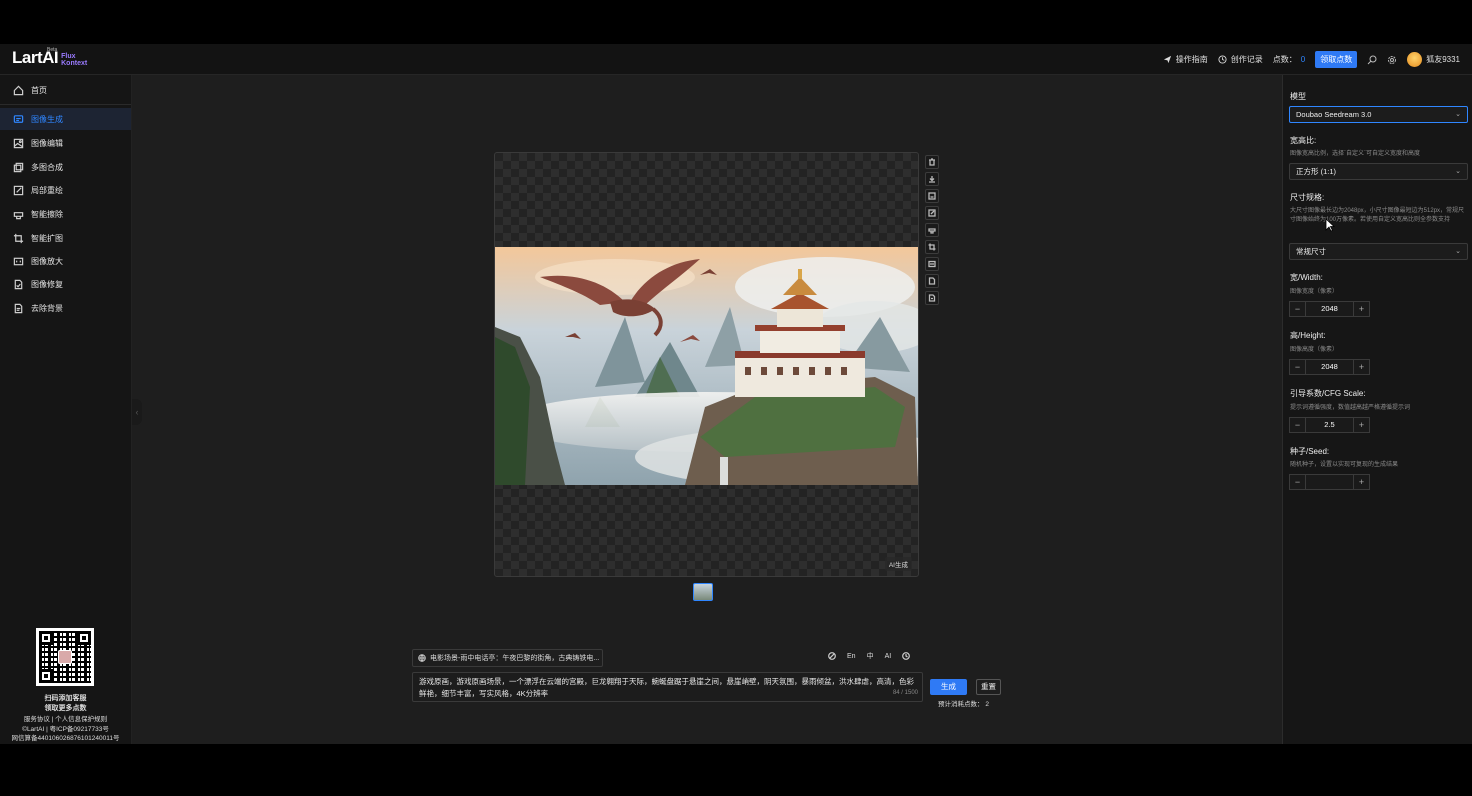  Describe the element at coordinates (987, 704) in the screenshot. I see `cost-value: 2` at that location.